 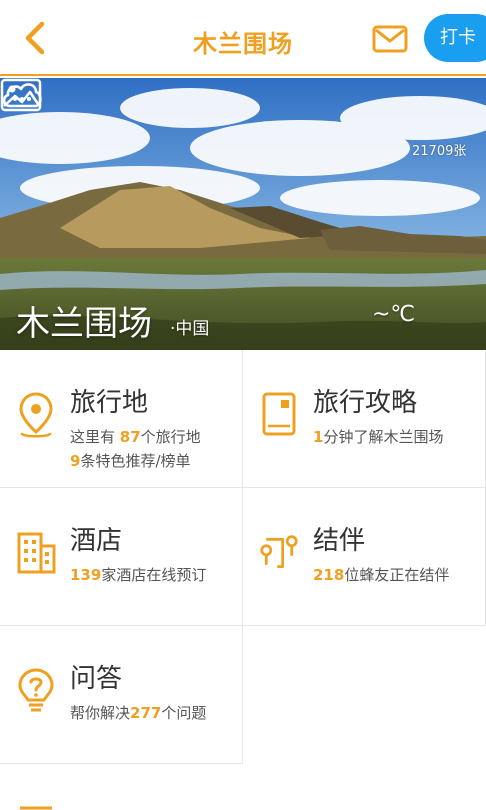 I want to click on card-qa: 问答 帮你解决277个问题, so click(x=121, y=695).